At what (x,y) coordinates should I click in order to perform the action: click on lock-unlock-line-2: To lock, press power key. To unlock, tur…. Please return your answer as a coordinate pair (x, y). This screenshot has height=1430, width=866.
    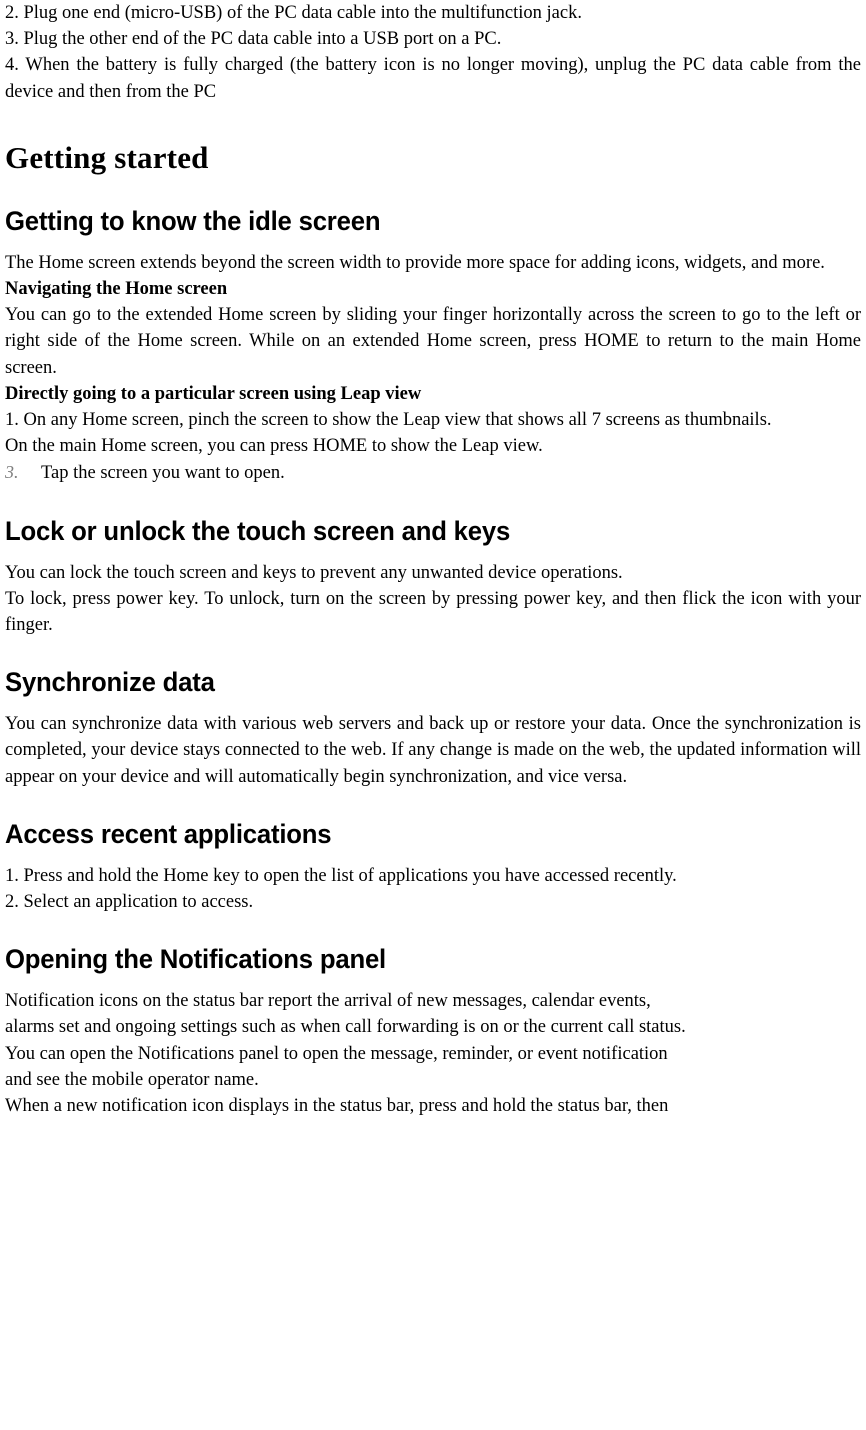
    Looking at the image, I should click on (433, 612).